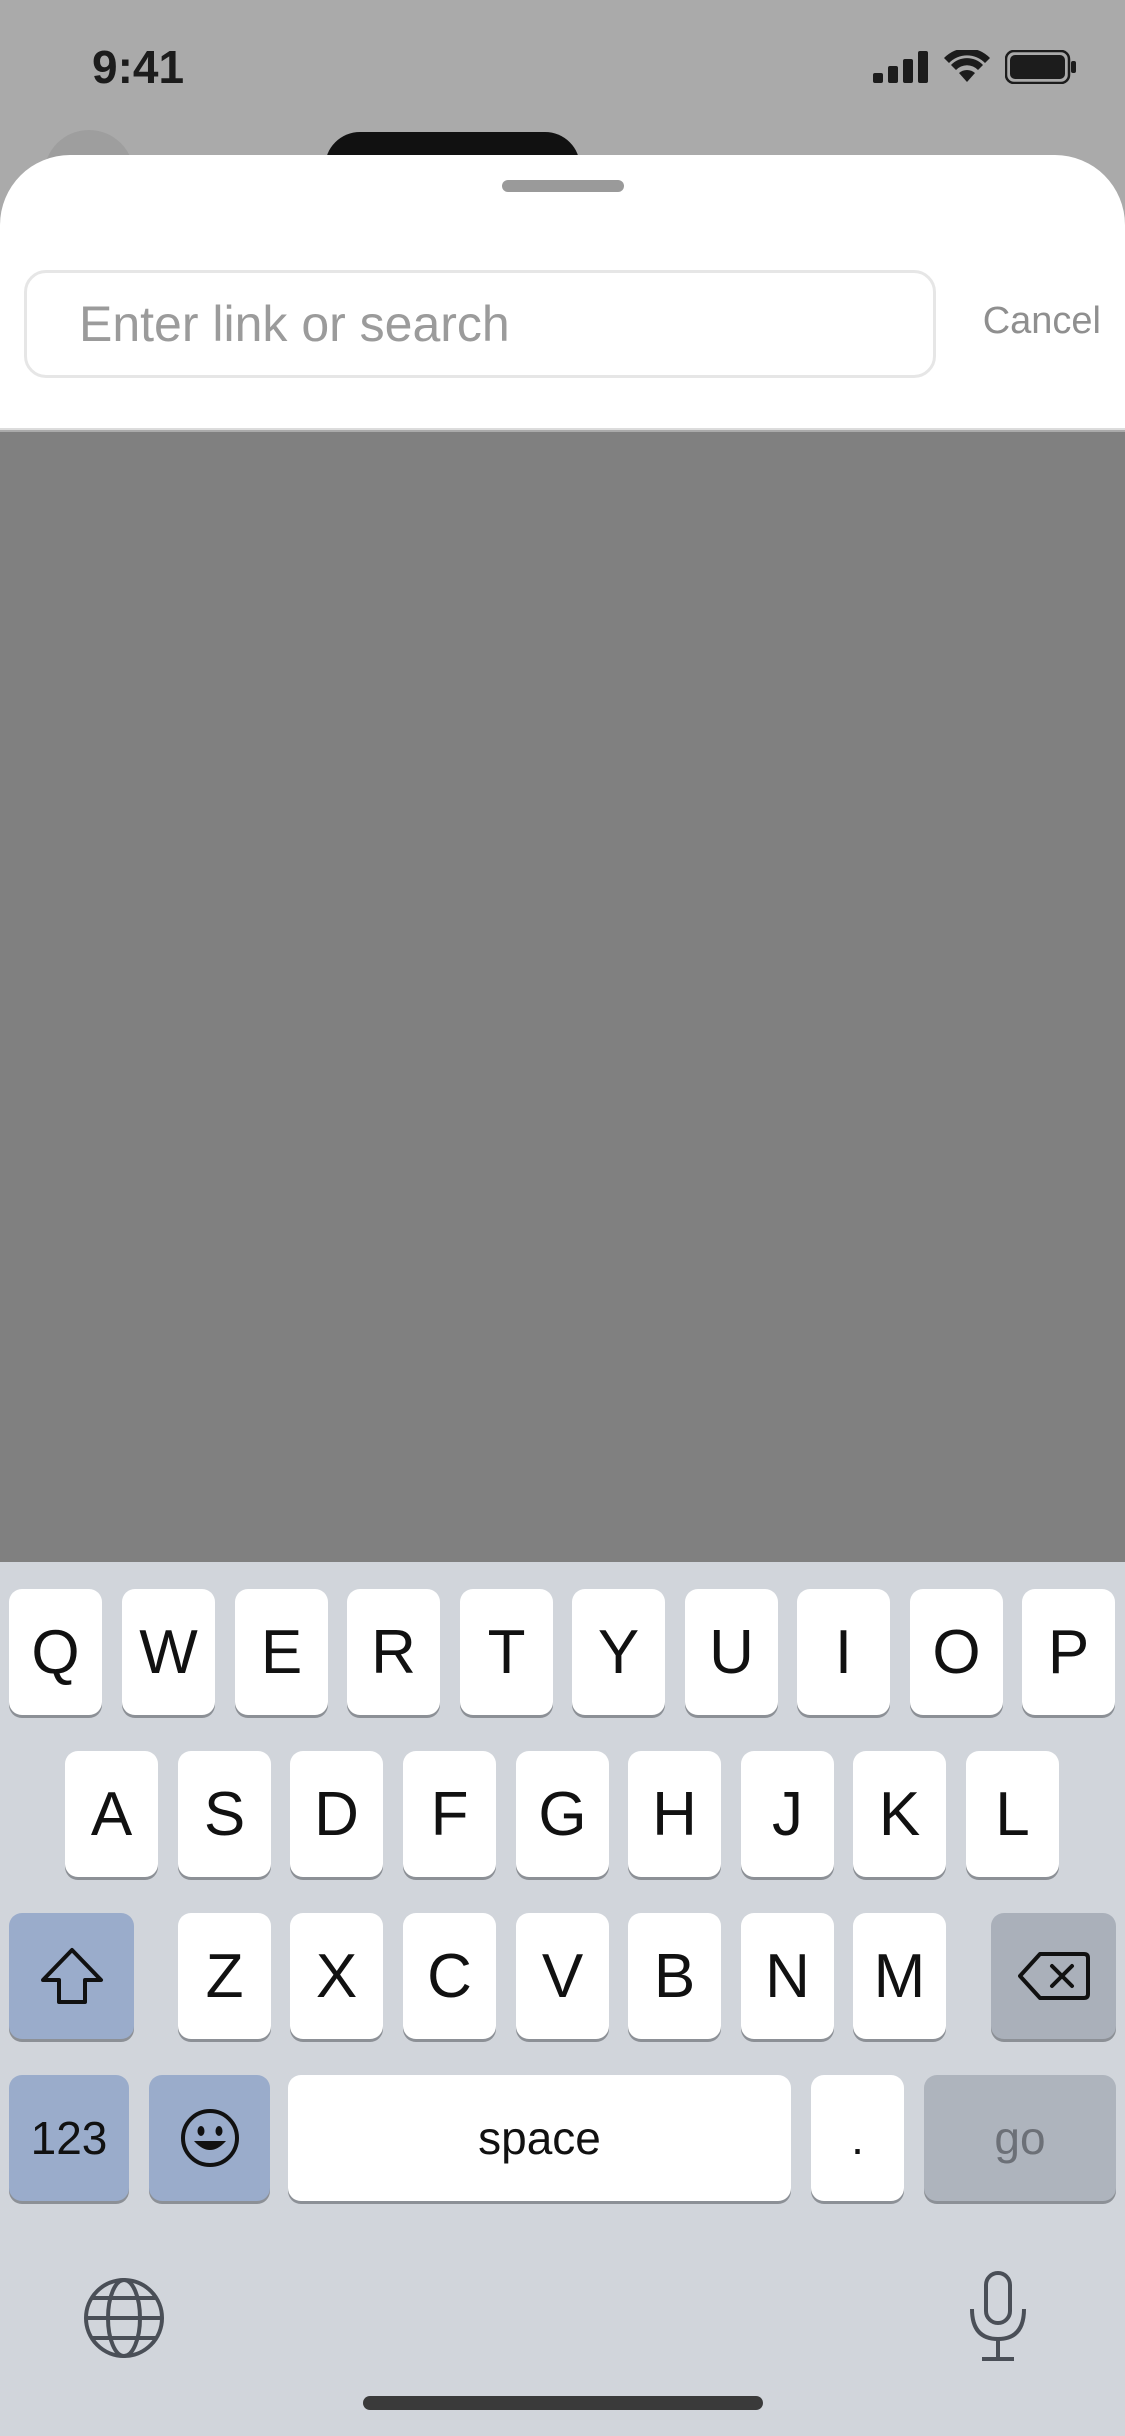 The width and height of the screenshot is (1125, 2436). Describe the element at coordinates (900, 67) in the screenshot. I see `signal-icon` at that location.